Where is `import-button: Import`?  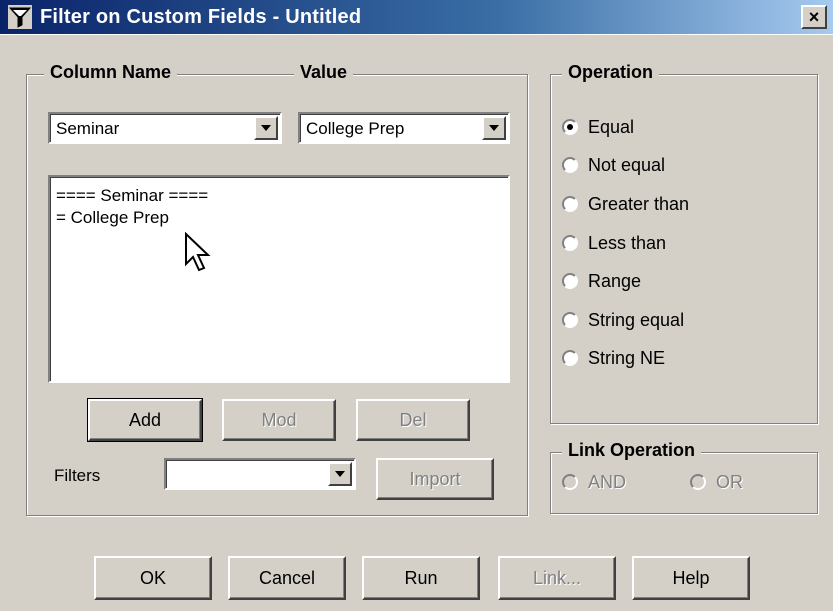 import-button: Import is located at coordinates (435, 479).